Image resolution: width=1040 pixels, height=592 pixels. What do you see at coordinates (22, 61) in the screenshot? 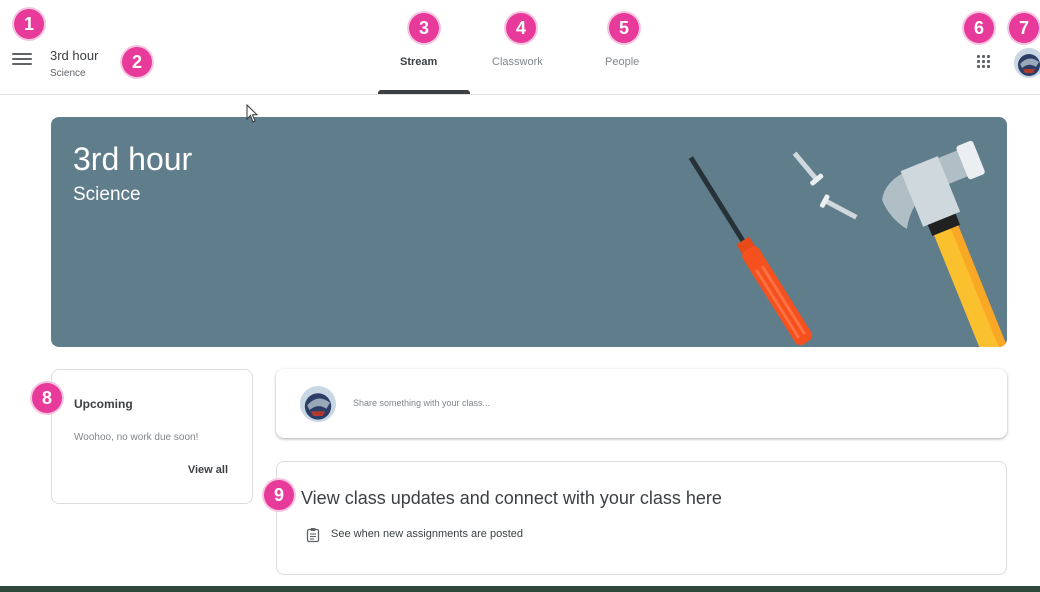
I see `main-menu-icon` at bounding box center [22, 61].